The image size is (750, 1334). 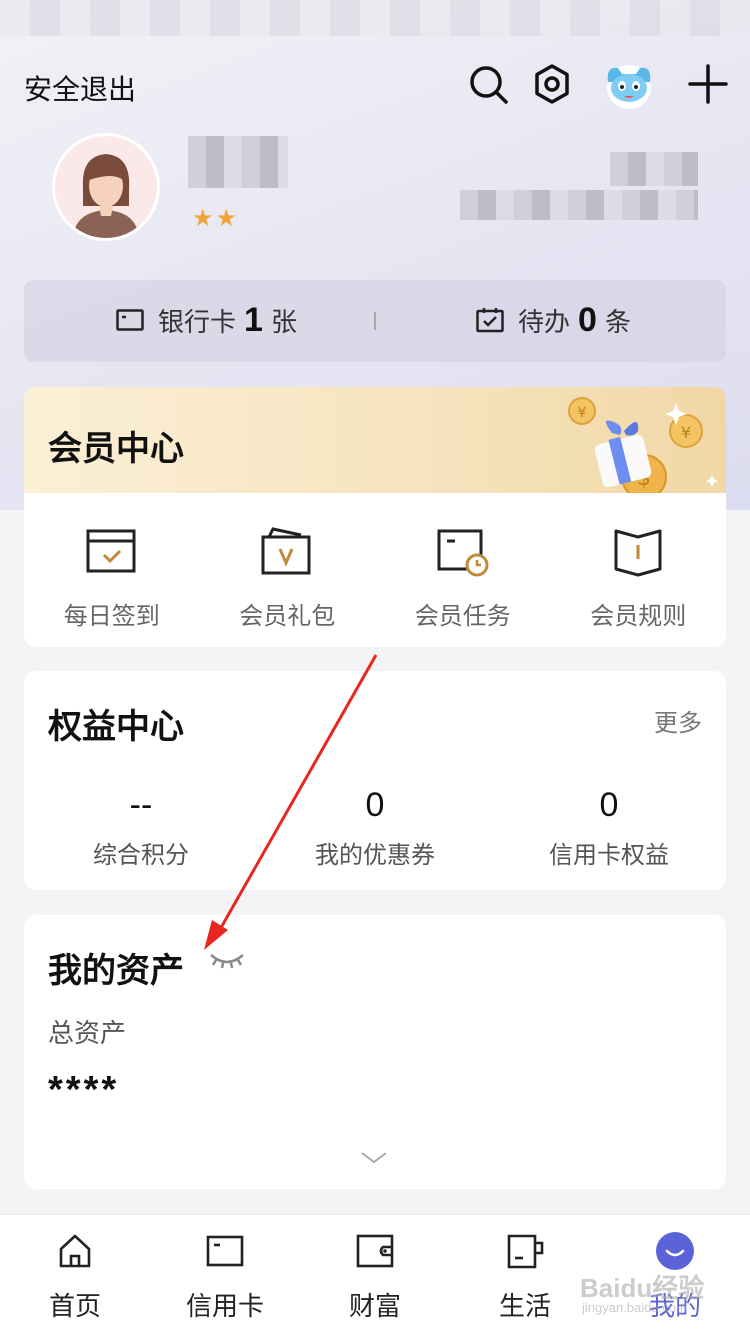 What do you see at coordinates (609, 855) in the screenshot?
I see `credit-card-rights-label: 信用卡权益` at bounding box center [609, 855].